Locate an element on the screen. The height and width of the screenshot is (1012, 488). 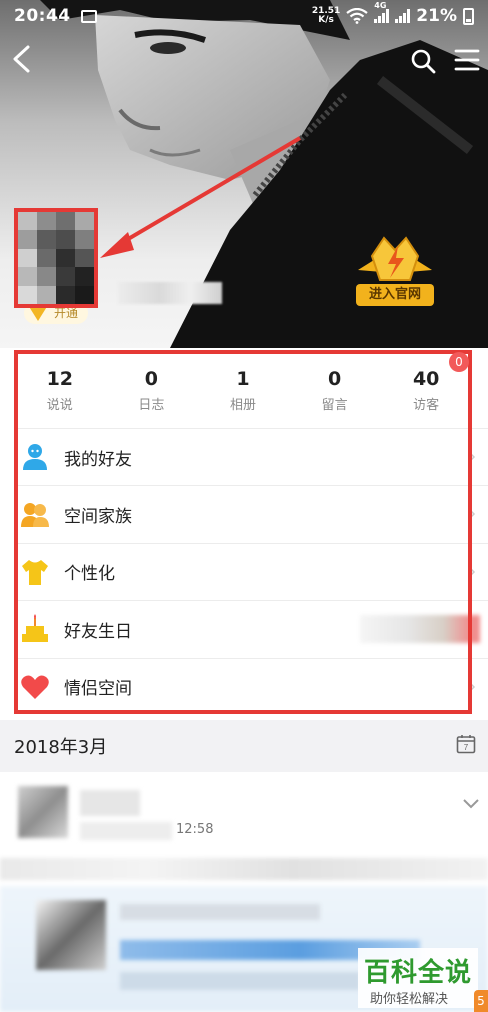
chevron-down-icon is located at coordinates (471, 804).